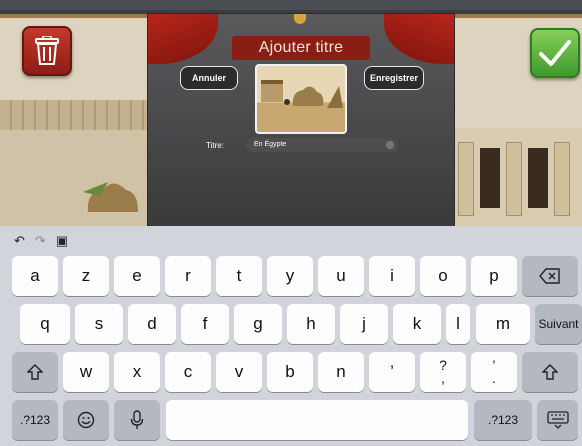 The width and height of the screenshot is (582, 446). I want to click on key-l: l, so click(458, 324).